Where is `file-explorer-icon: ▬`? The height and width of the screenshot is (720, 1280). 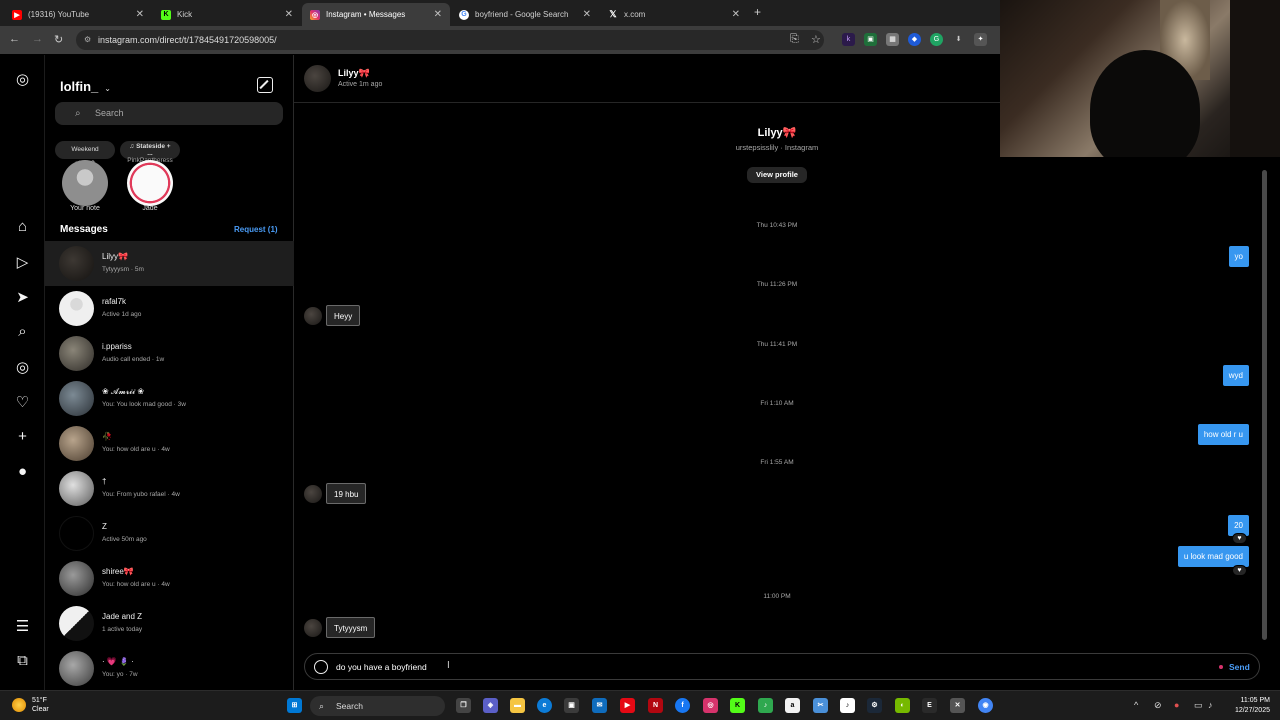
file-explorer-icon: ▬ is located at coordinates (517, 705).